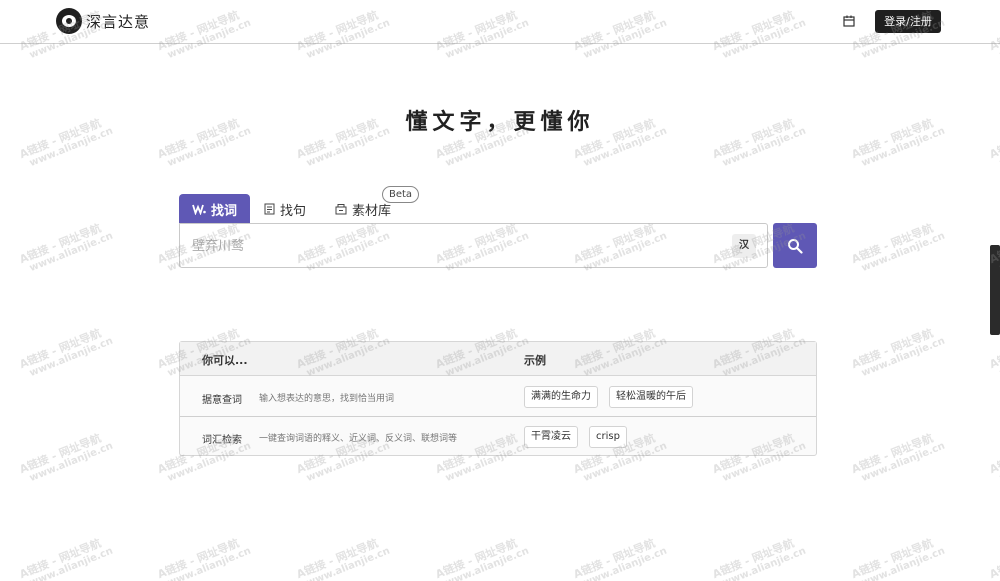  Describe the element at coordinates (500, 122) in the screenshot. I see `page-headline: 懂文字，更懂你` at that location.